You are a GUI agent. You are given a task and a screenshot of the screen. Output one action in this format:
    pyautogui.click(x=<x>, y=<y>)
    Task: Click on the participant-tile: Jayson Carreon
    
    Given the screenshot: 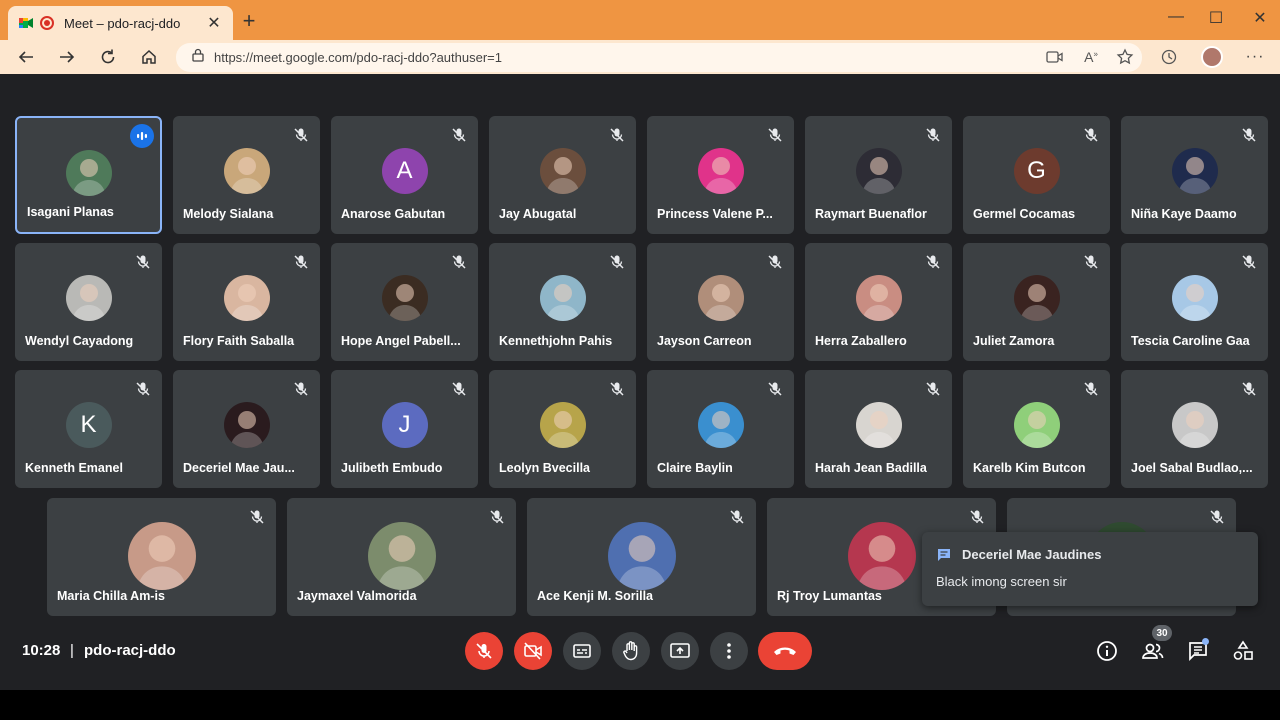 What is the action you would take?
    pyautogui.click(x=720, y=302)
    